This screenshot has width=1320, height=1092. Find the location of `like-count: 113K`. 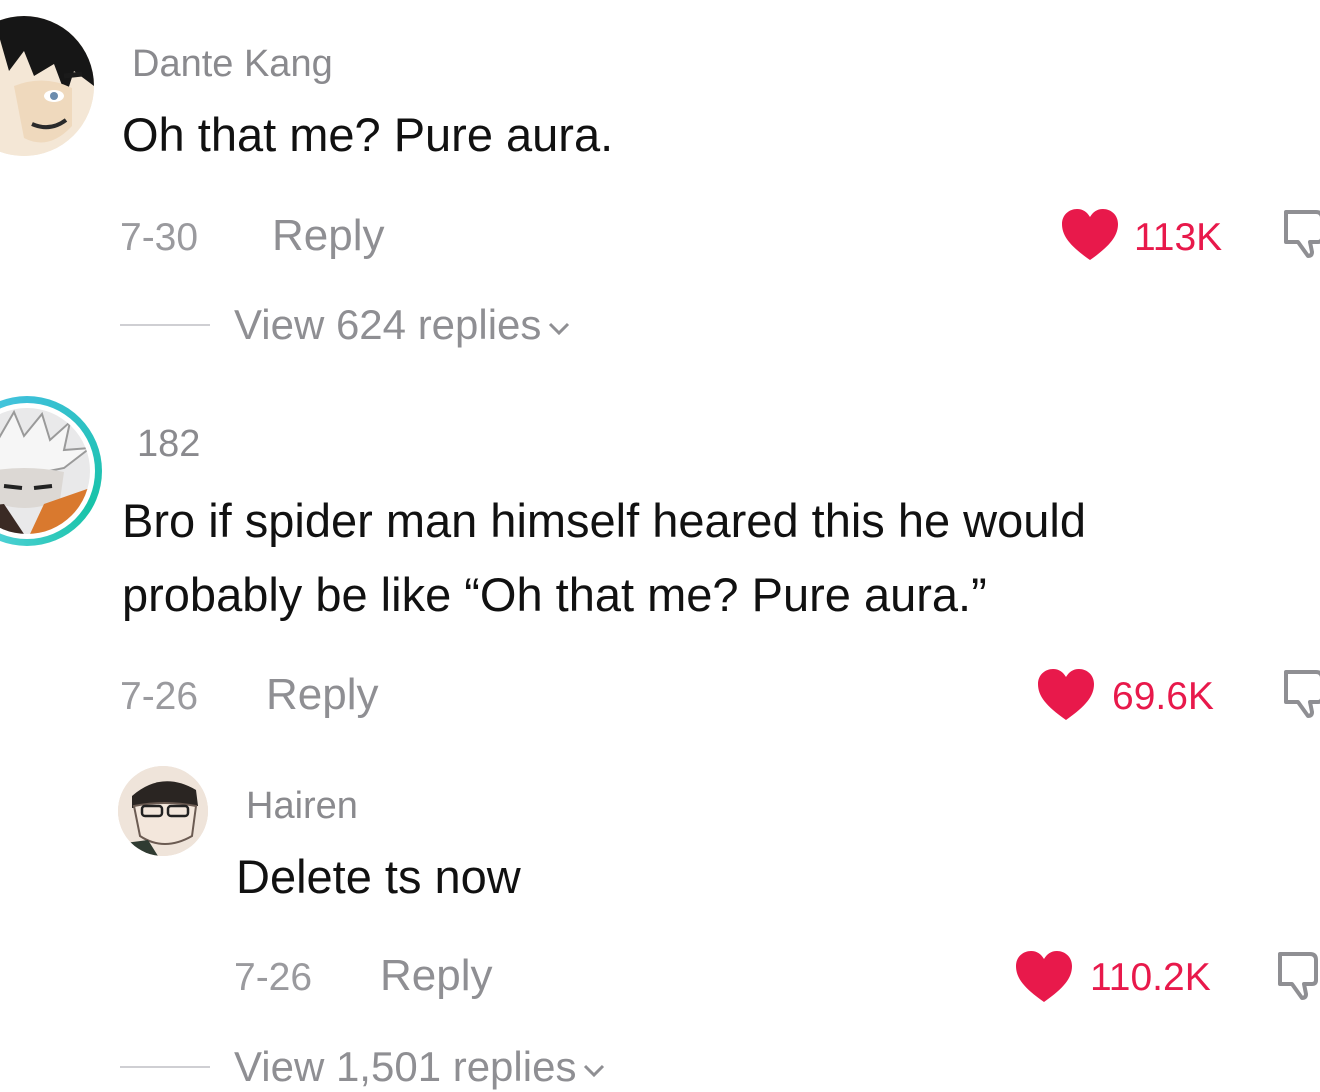

like-count: 113K is located at coordinates (1178, 237).